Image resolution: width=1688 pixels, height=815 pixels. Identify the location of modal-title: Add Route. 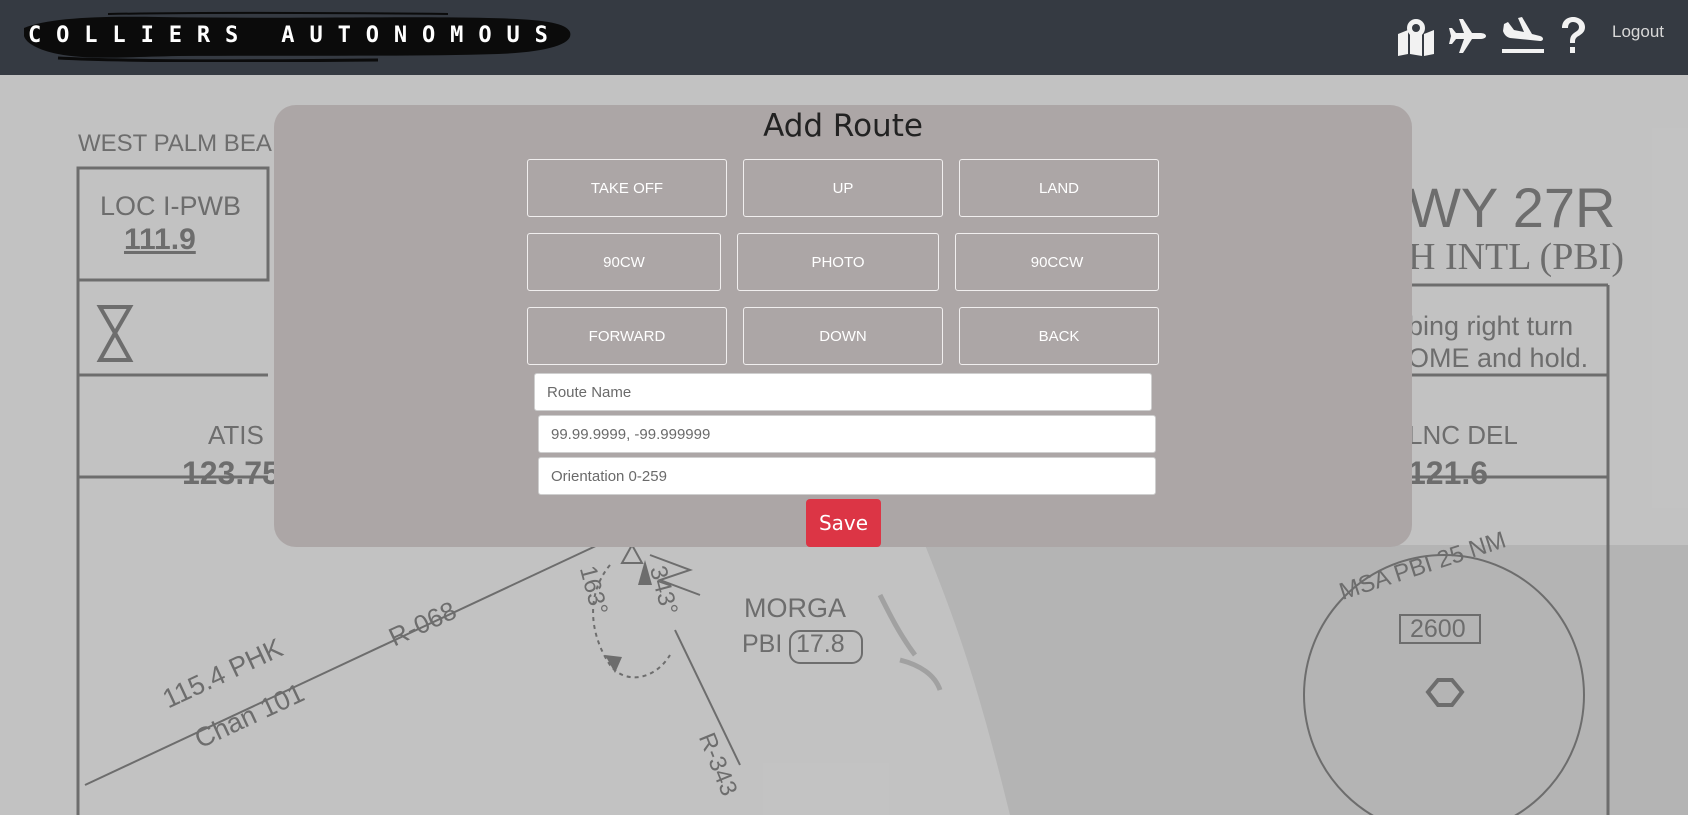
(843, 126).